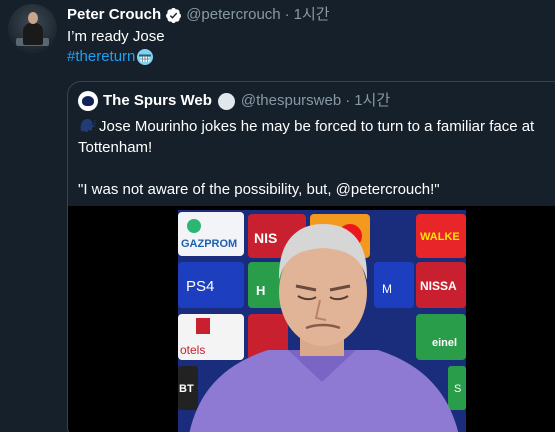  I want to click on sponsor-m: M, so click(387, 289).